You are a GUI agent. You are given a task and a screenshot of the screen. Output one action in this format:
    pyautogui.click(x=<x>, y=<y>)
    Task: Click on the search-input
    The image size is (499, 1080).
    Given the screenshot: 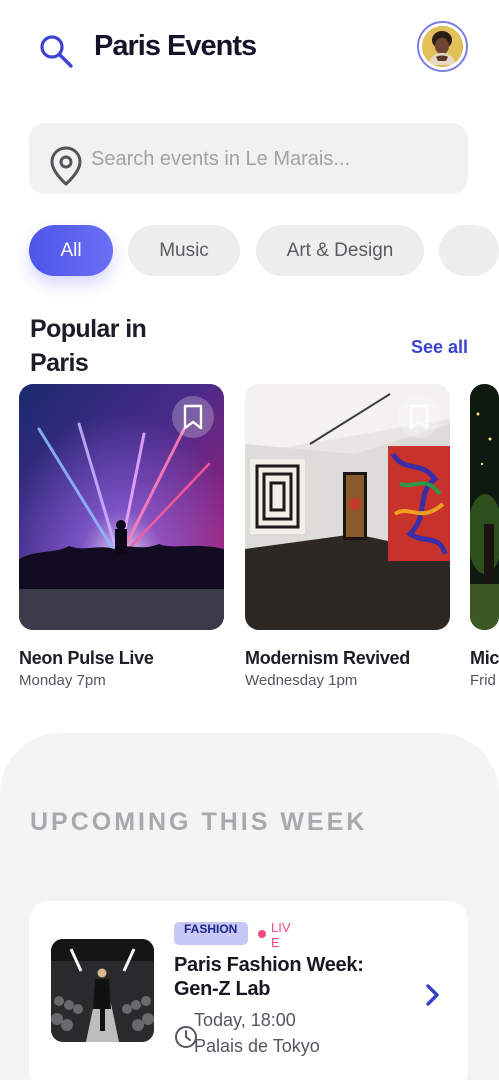 What is the action you would take?
    pyautogui.click(x=271, y=159)
    